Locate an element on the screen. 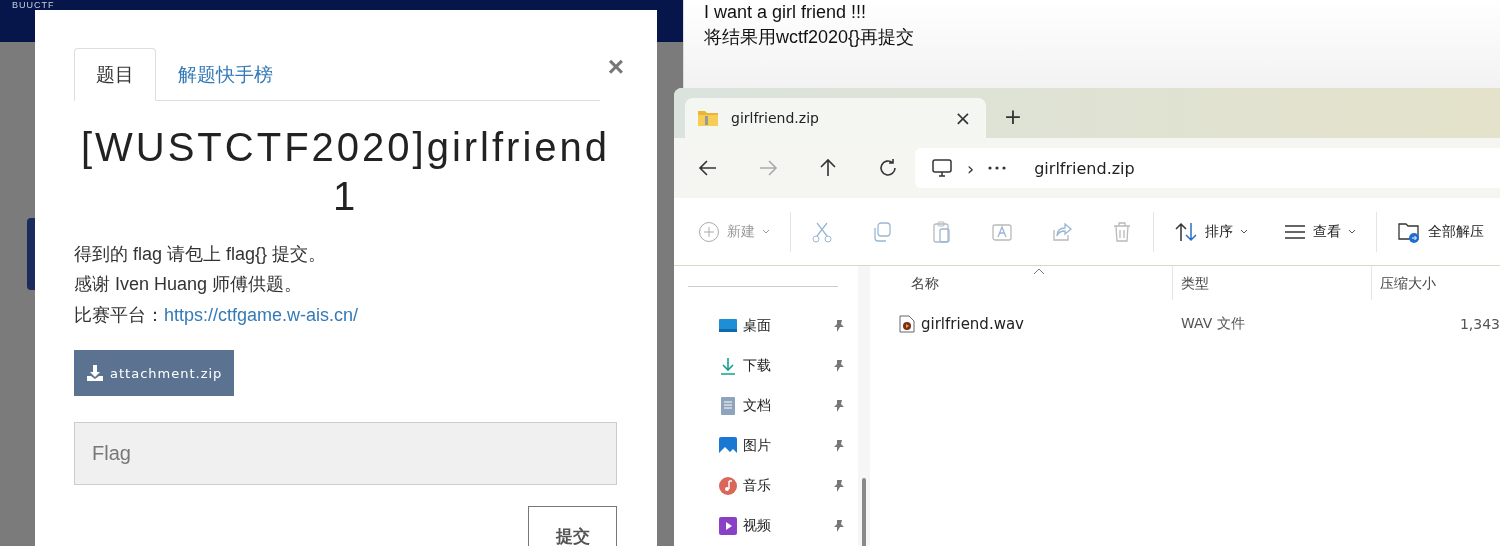 Image resolution: width=1500 pixels, height=546 pixels. list-icon is located at coordinates (1295, 231).